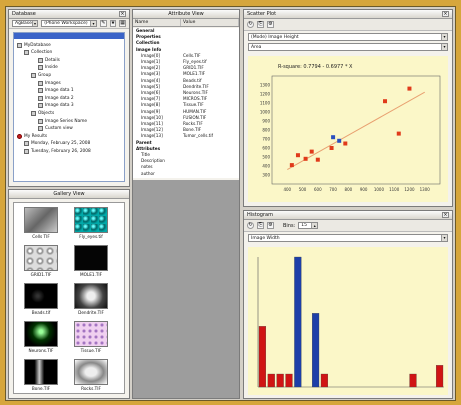 The height and width of the screenshot is (405, 461). I want to click on attribute-row: Image[3] MOLE1.TIF, so click(186, 74).